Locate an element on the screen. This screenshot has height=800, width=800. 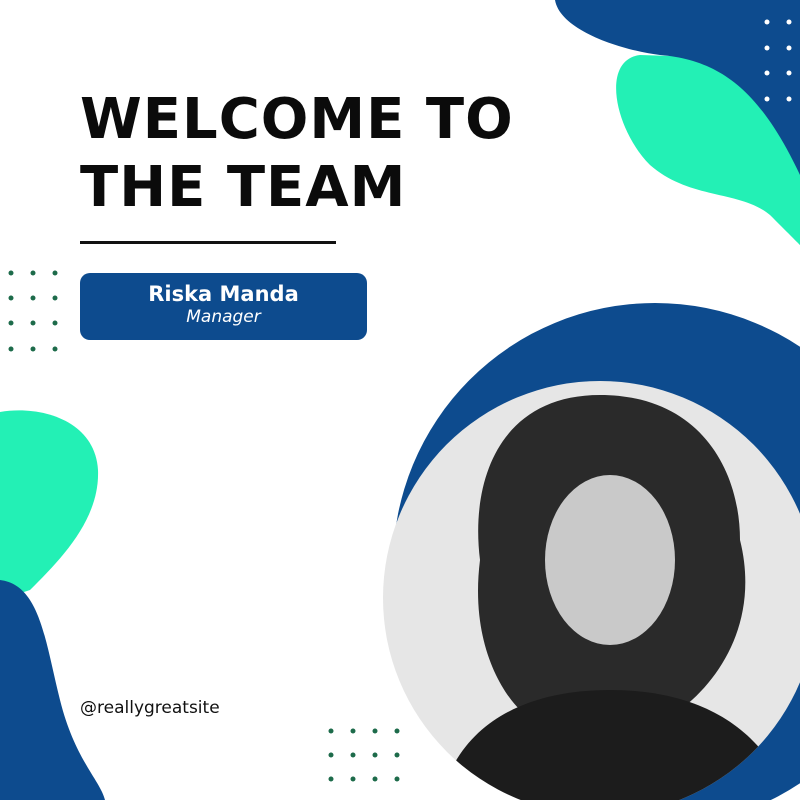
blue-blob-left is located at coordinates (52, 690).